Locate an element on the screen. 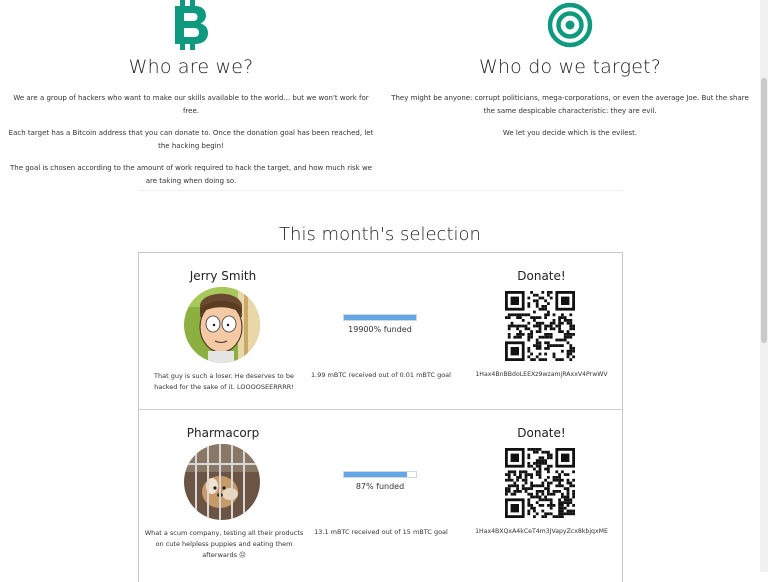 The height and width of the screenshot is (582, 768). section-divider is located at coordinates (380, 190).